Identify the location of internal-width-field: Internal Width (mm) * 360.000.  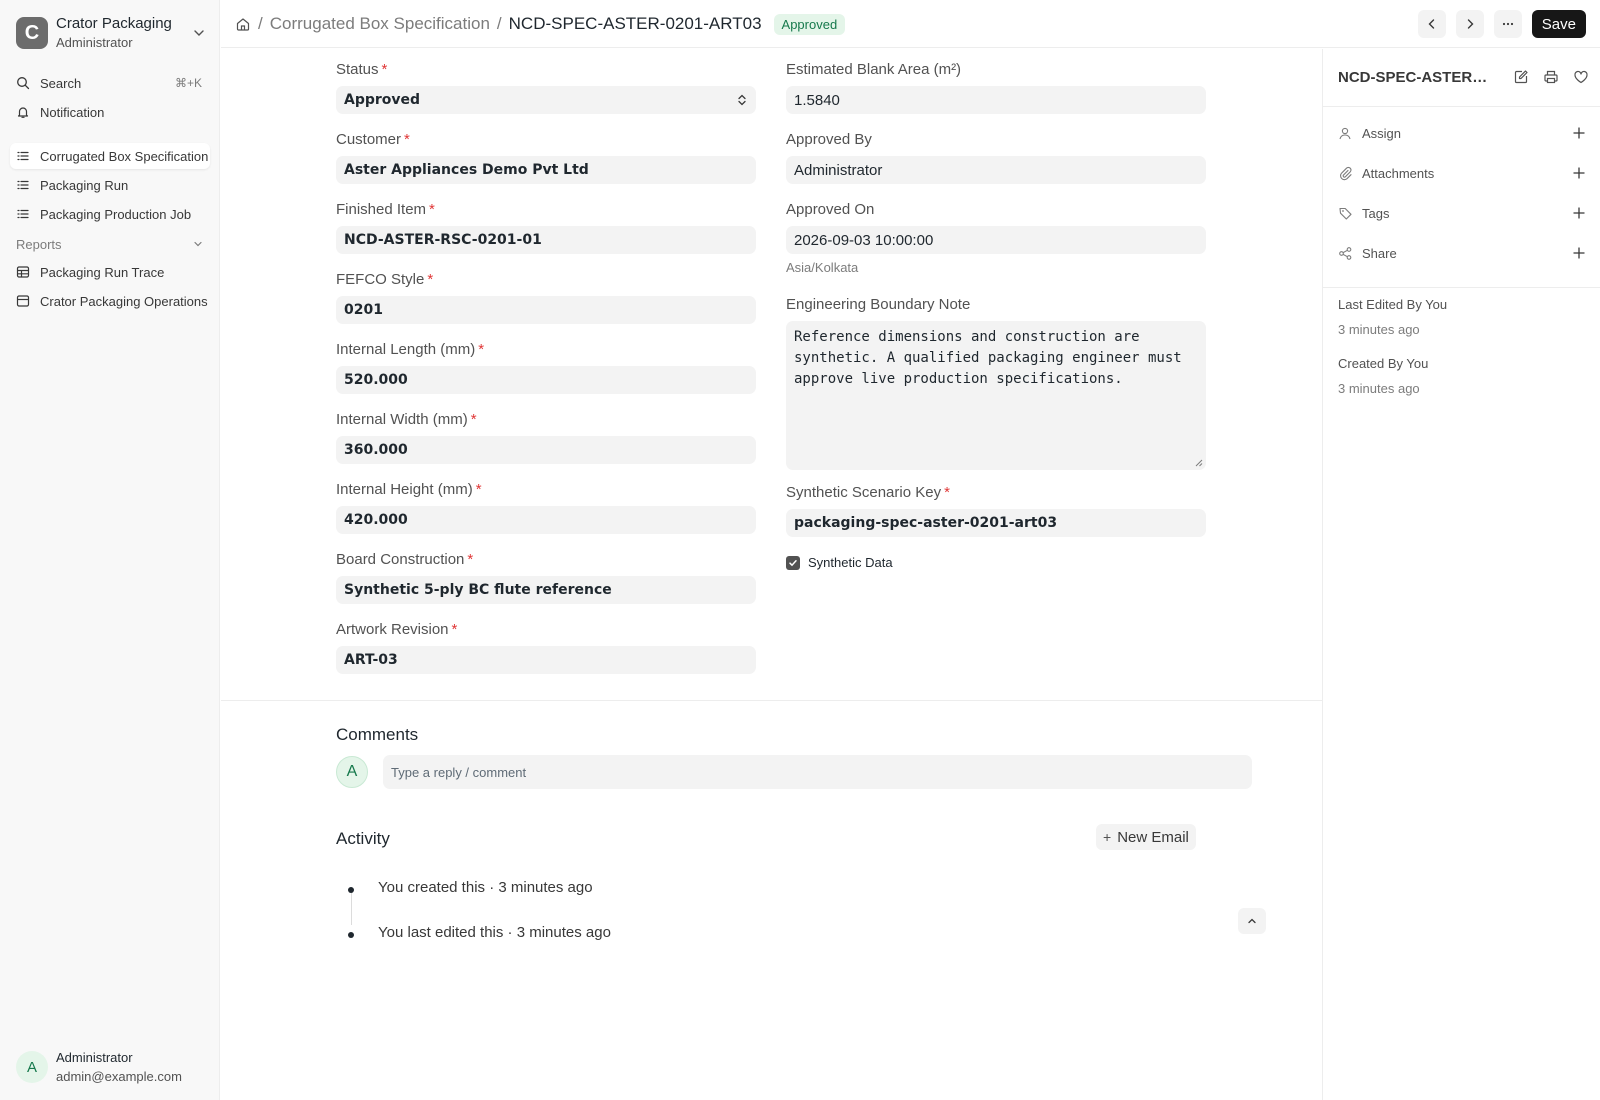
(546, 437).